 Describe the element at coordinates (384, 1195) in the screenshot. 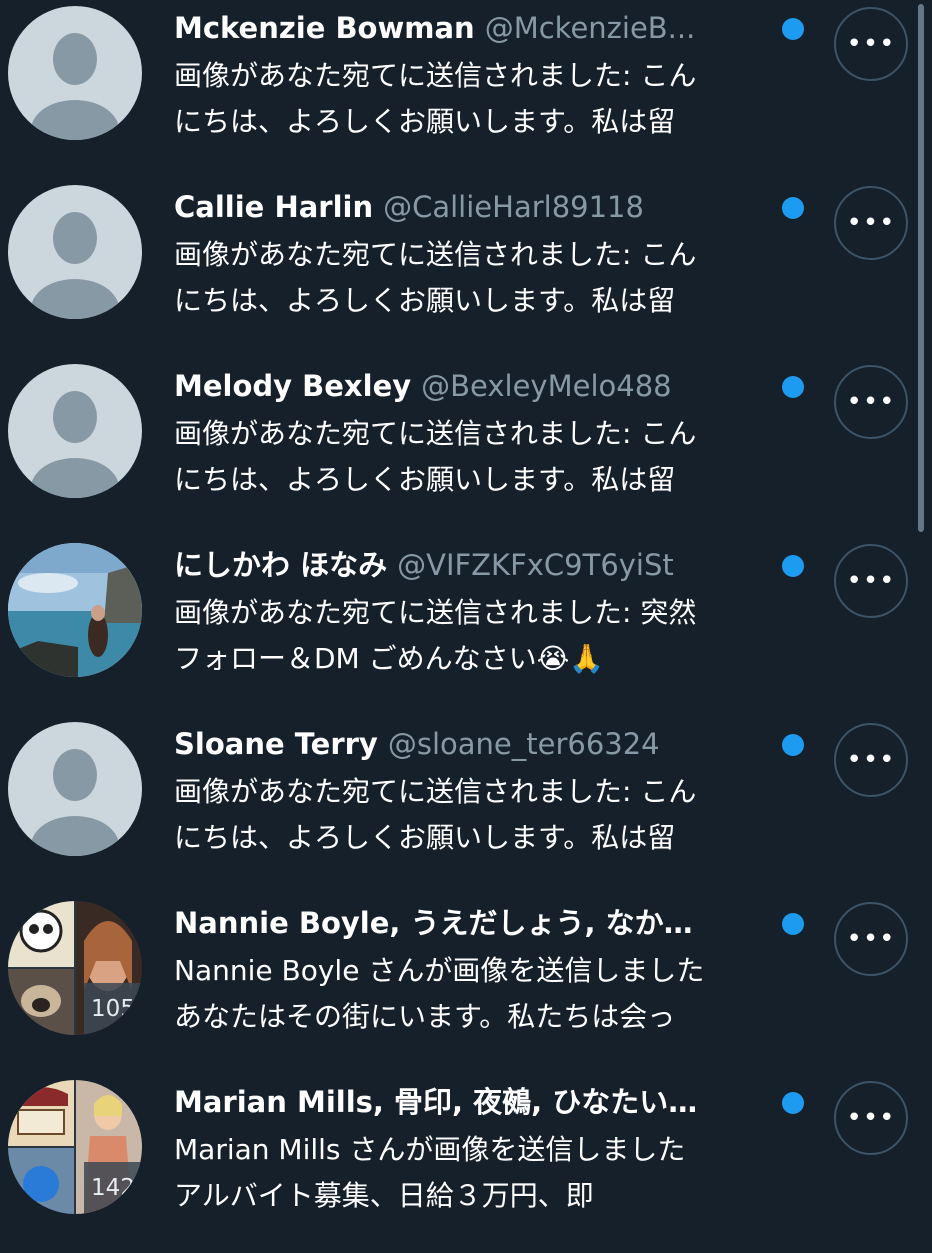

I see `preview-line-2: アルバイト募集、日給３万円、即` at that location.